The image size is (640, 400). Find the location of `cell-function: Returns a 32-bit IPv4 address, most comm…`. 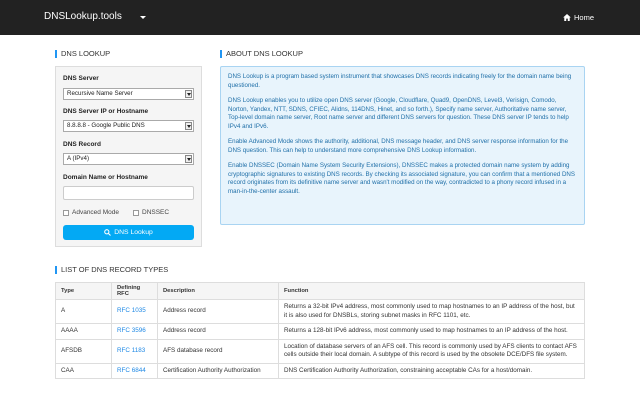

cell-function: Returns a 32-bit IPv4 address, most comm… is located at coordinates (431, 311).